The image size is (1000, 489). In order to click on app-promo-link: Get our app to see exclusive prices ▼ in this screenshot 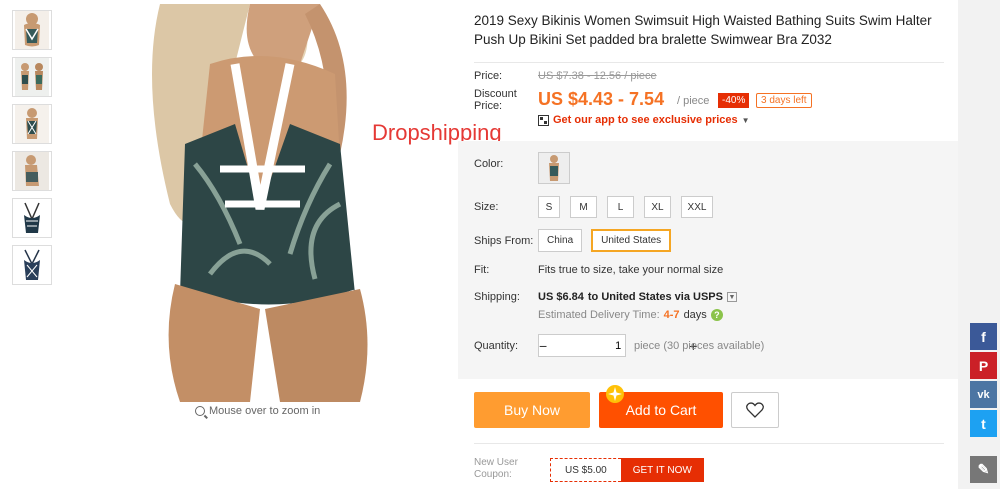, I will do `click(644, 120)`.